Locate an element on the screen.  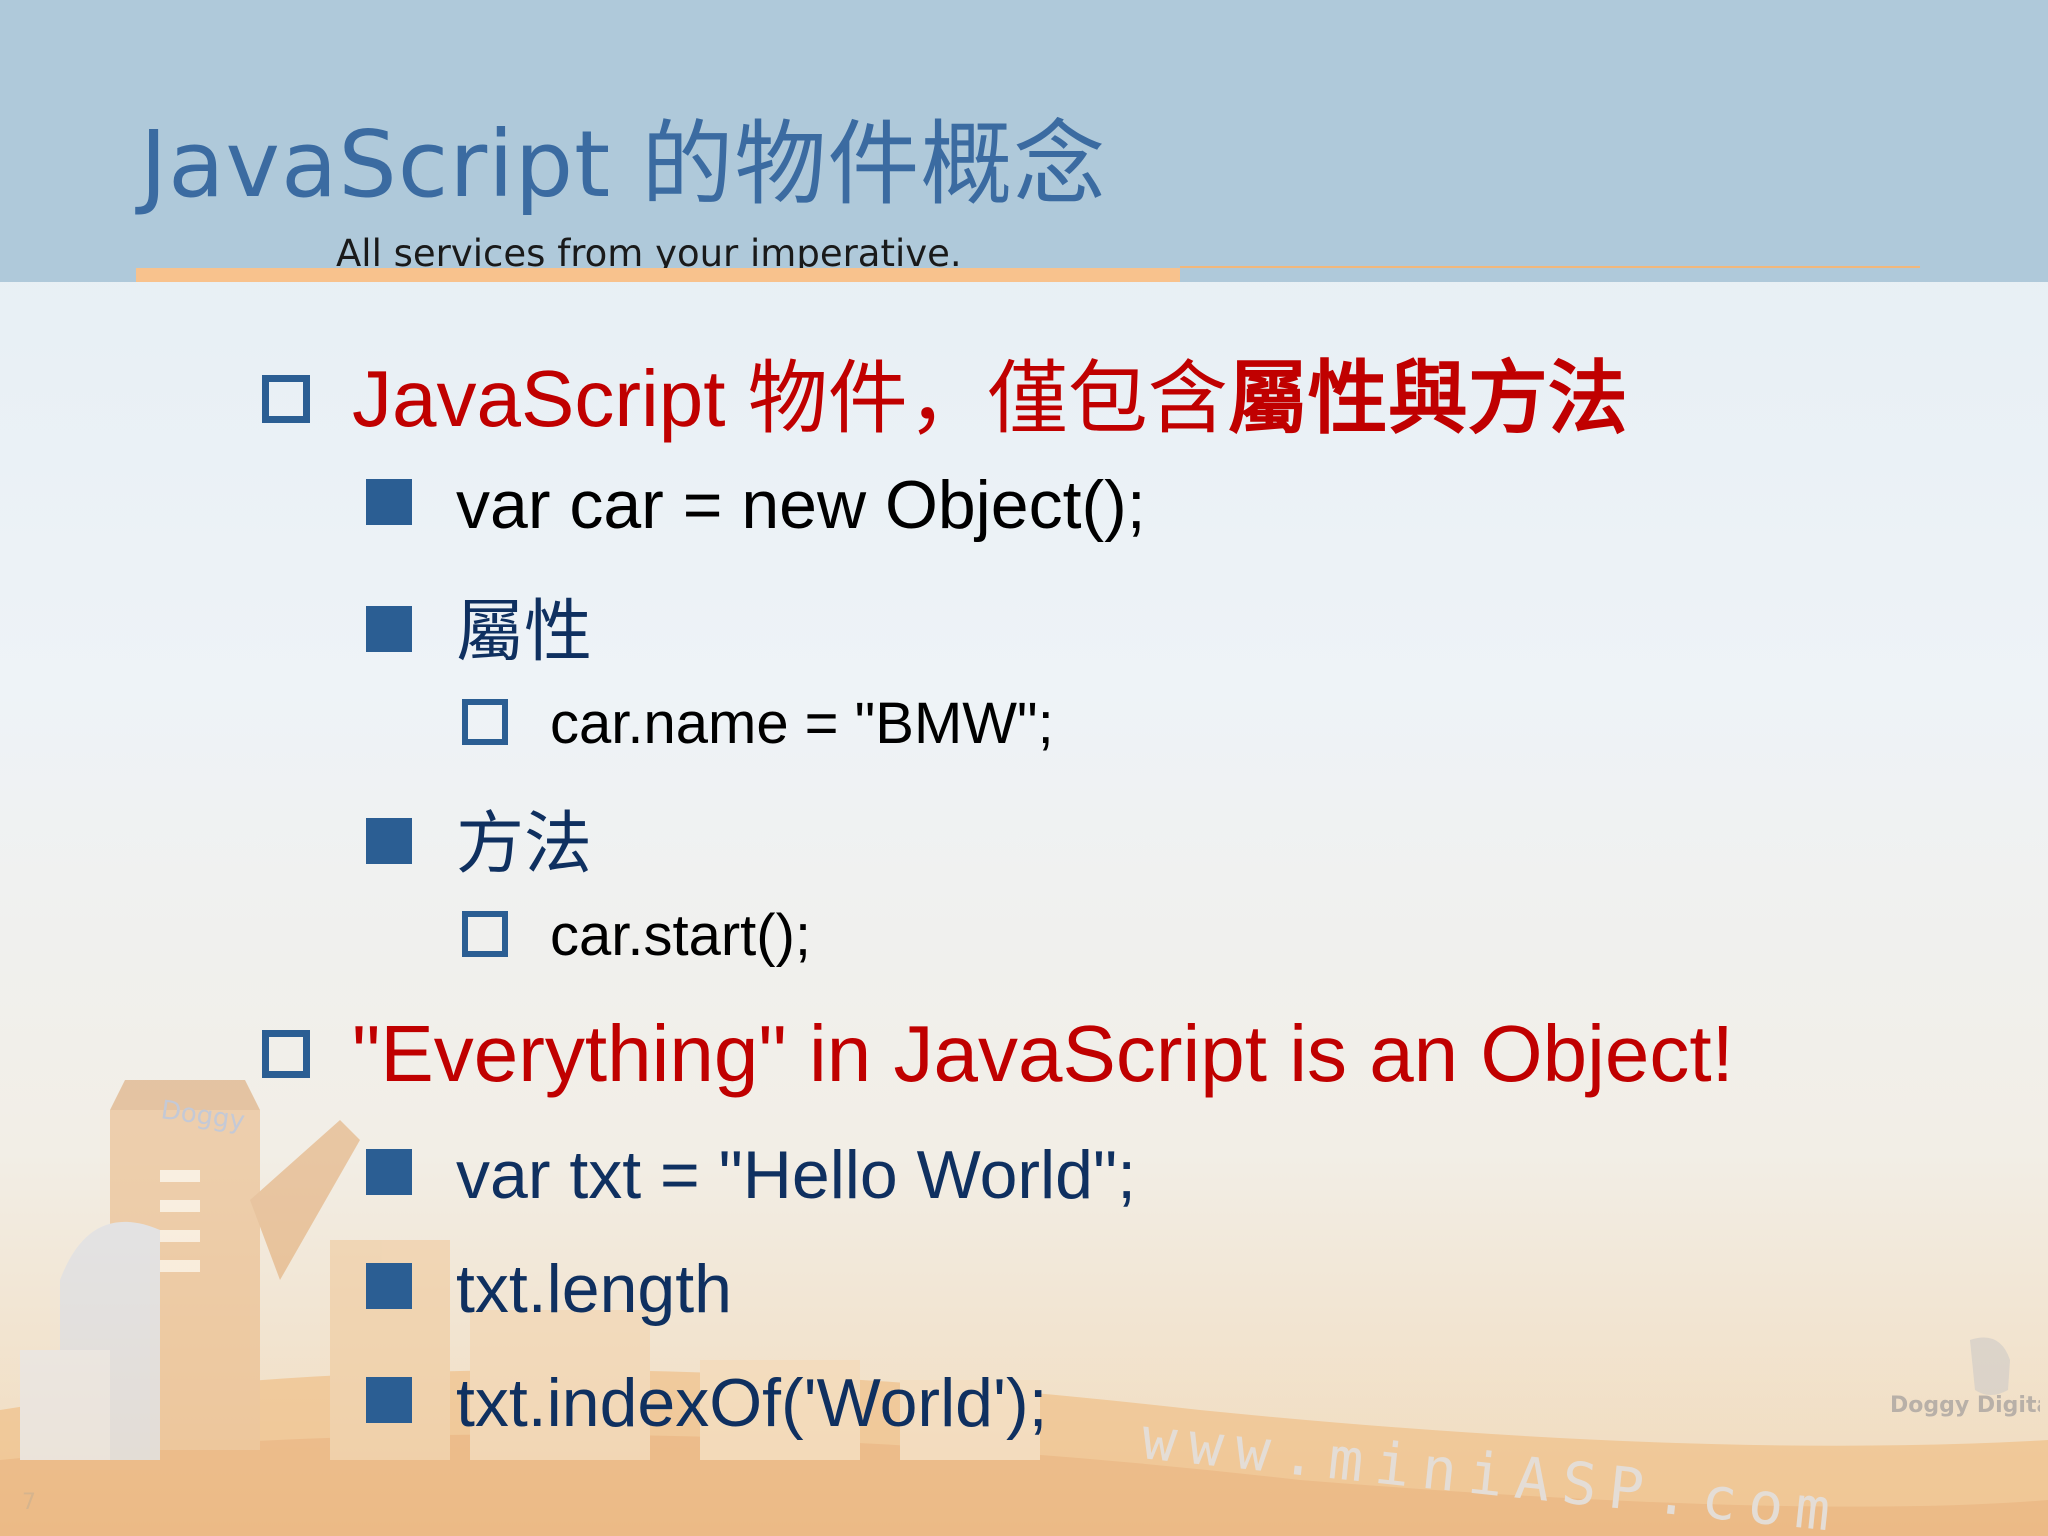
bullet-1-3-1: car.start(); is located at coordinates (636, 935).